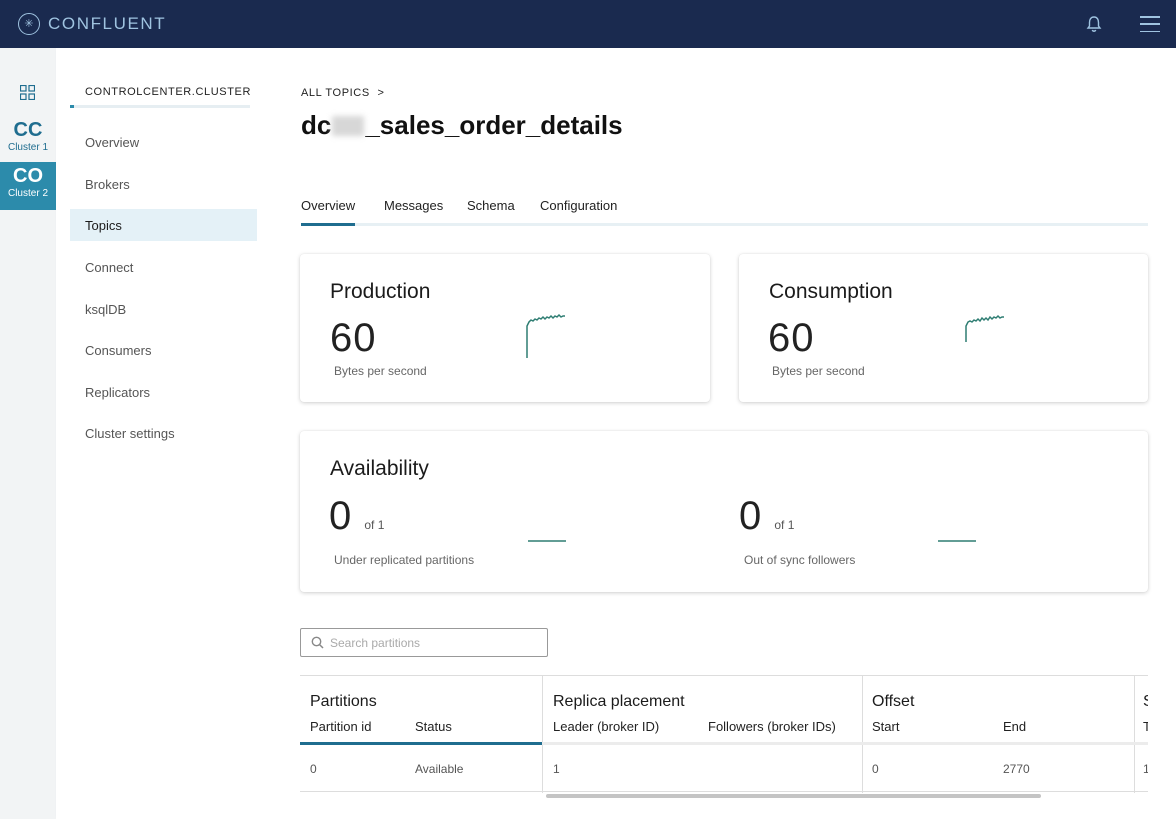  What do you see at coordinates (27, 147) in the screenshot?
I see `cluster-label: Cluster 1` at bounding box center [27, 147].